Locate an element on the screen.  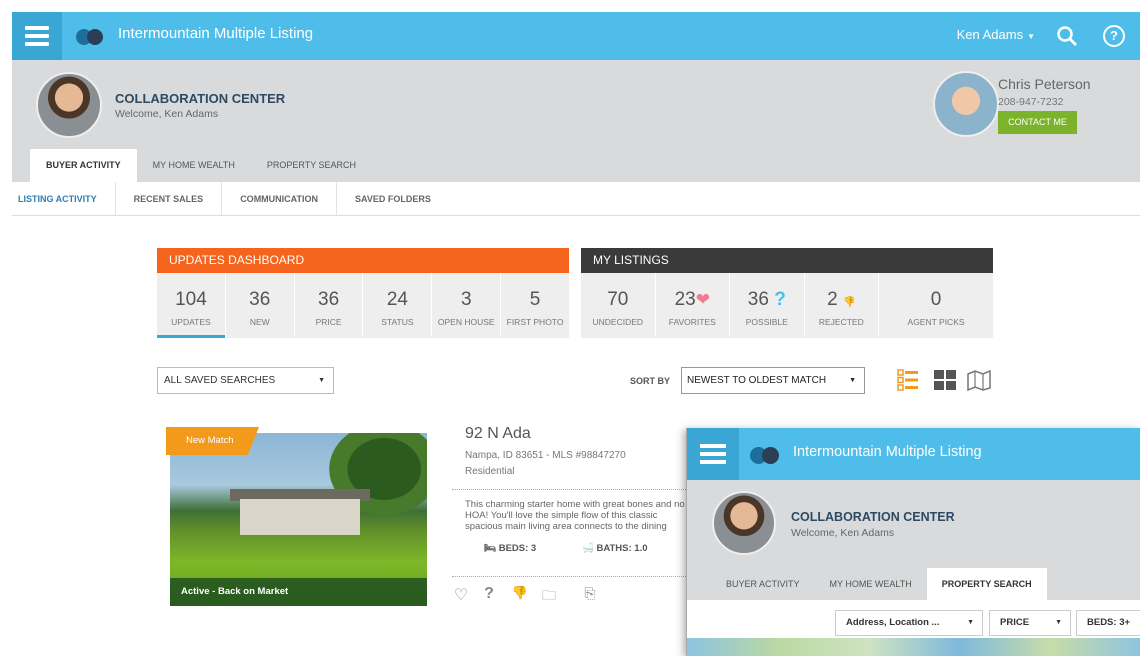
app-title: Intermountain Multiple Listing is located at coordinates (216, 33).